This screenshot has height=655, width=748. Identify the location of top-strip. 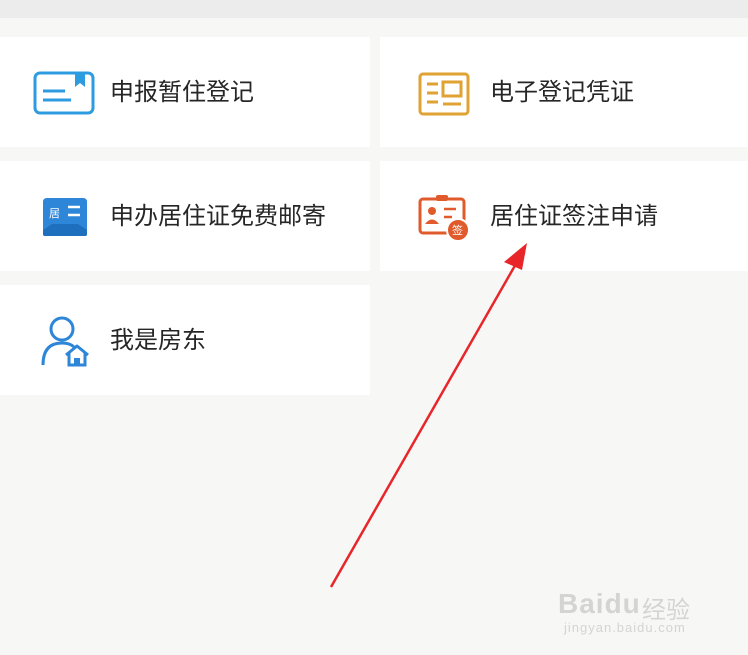
(374, 9).